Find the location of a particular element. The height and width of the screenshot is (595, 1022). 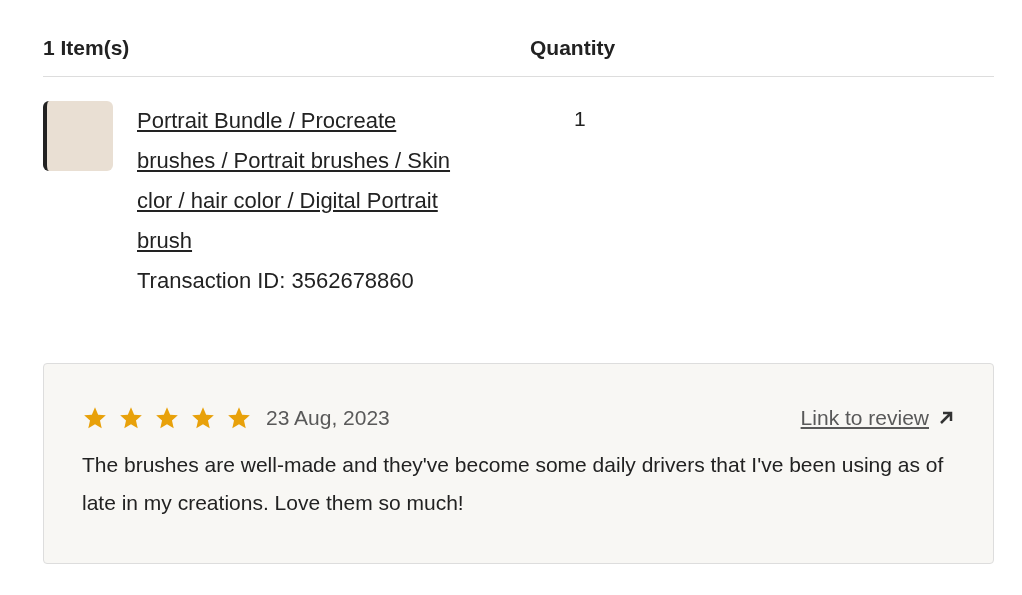

quantity-heading: Quantity is located at coordinates (573, 48).